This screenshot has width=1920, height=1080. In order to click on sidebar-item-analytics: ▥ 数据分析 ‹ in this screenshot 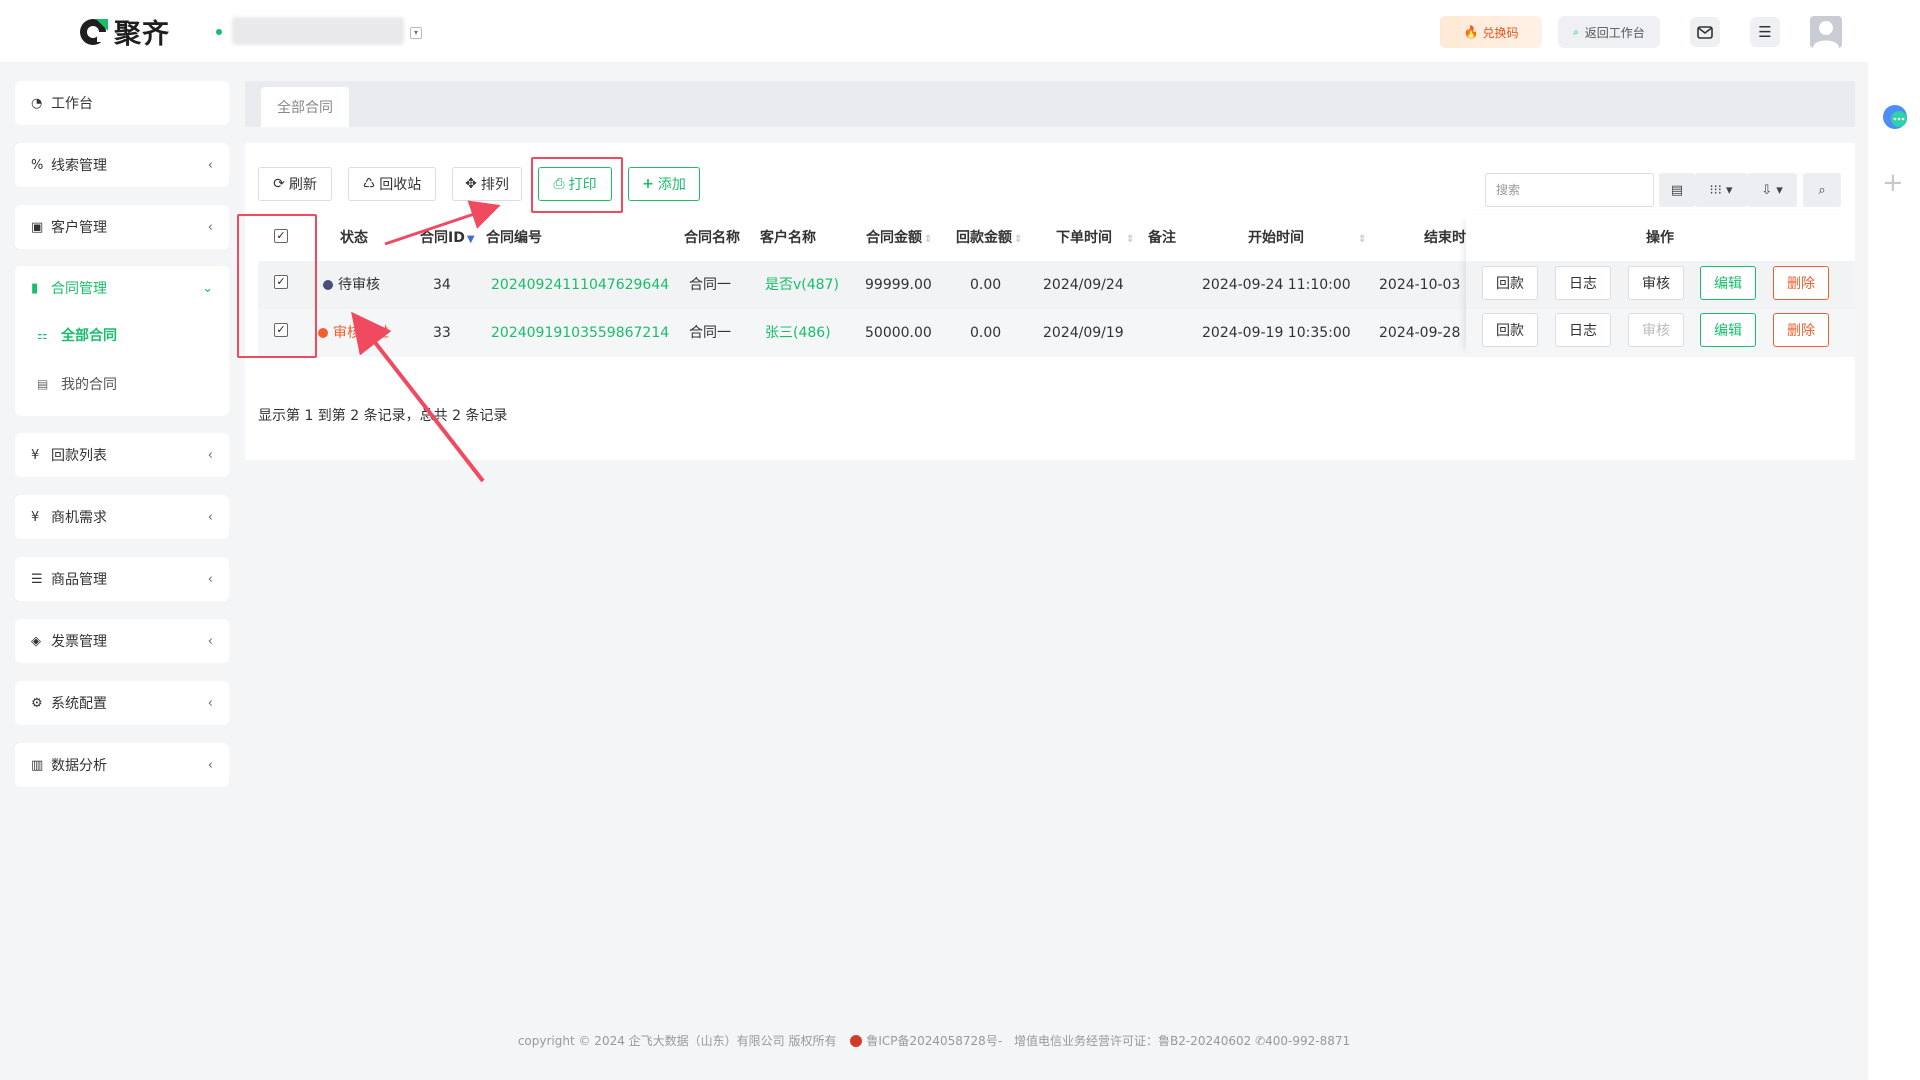, I will do `click(122, 765)`.